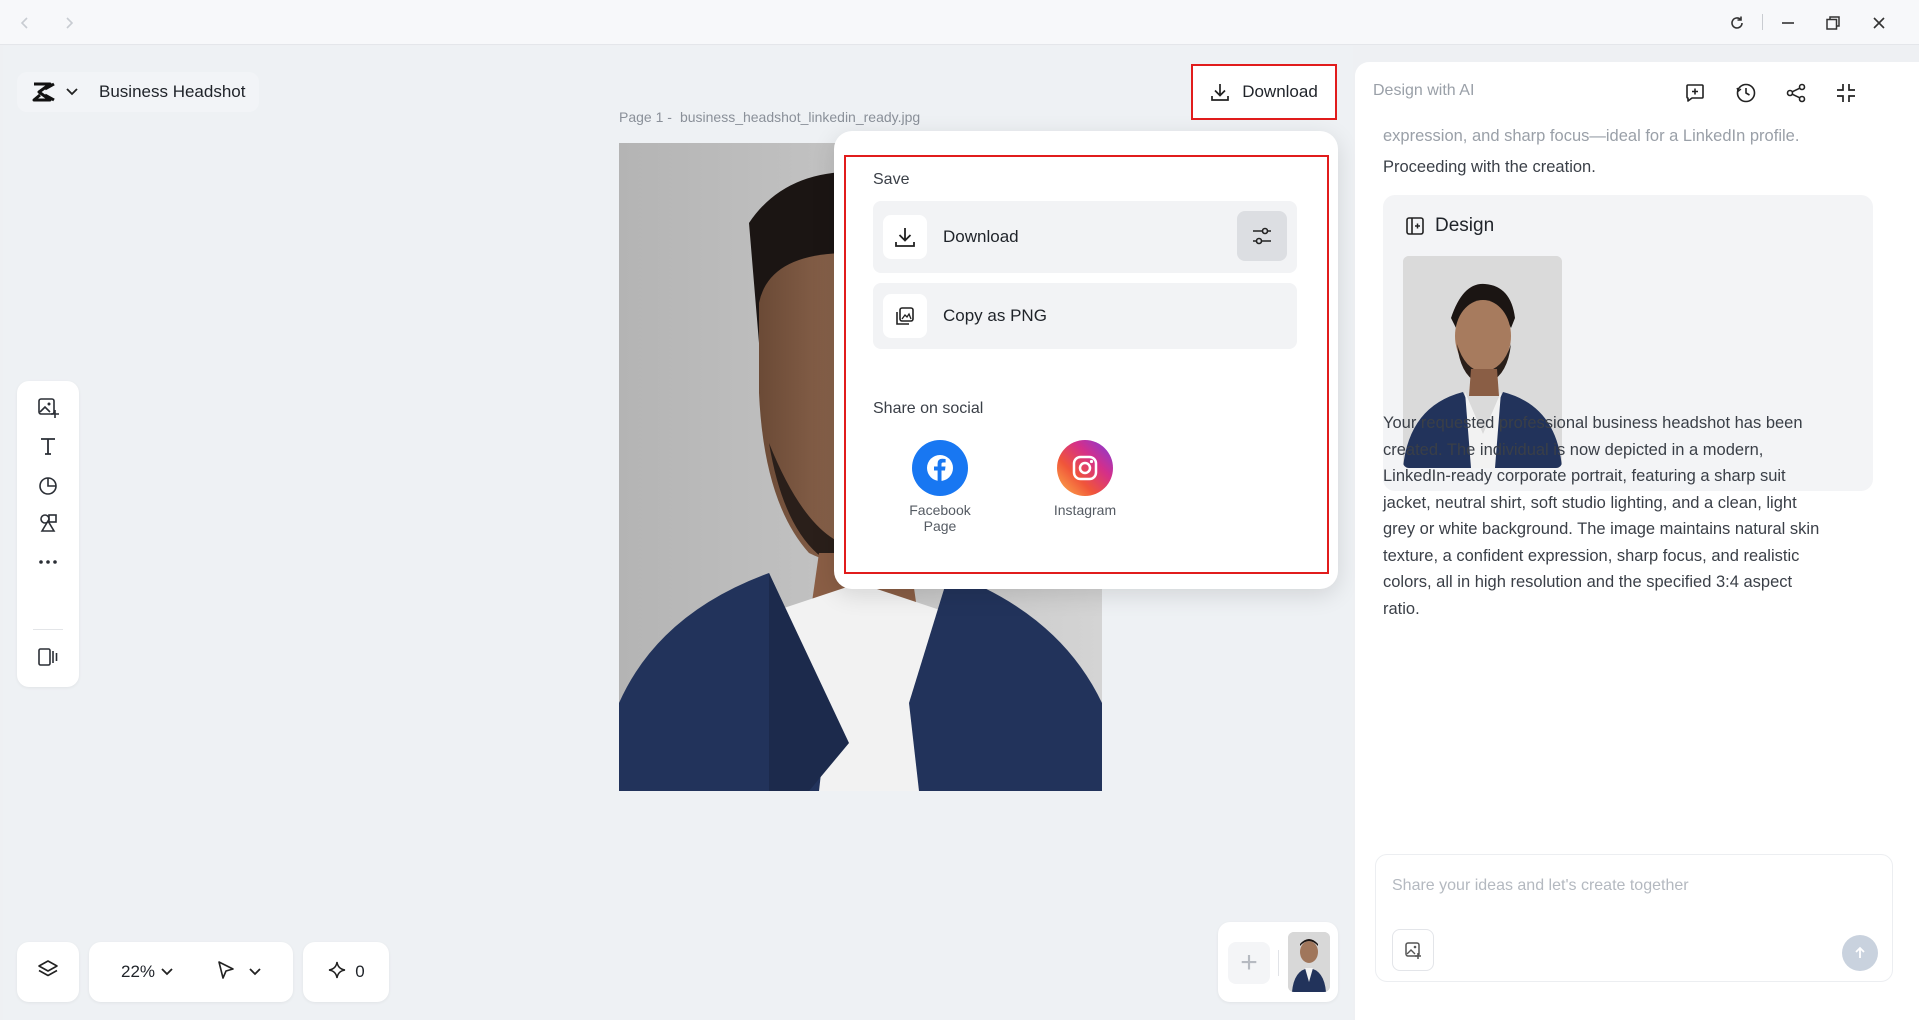 This screenshot has height=1020, width=1919. Describe the element at coordinates (1280, 91) in the screenshot. I see `download-button-label: Download` at that location.